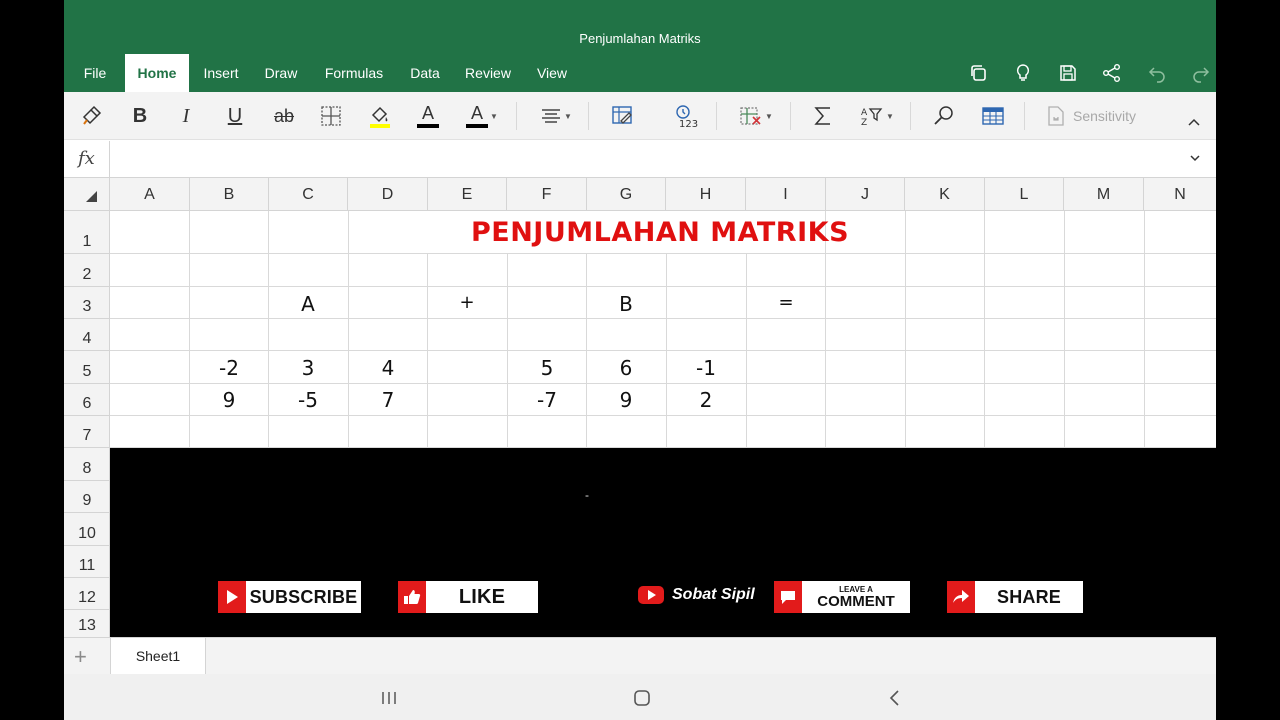  What do you see at coordinates (1104, 116) in the screenshot?
I see `sensitivity-button: Sensitivity` at bounding box center [1104, 116].